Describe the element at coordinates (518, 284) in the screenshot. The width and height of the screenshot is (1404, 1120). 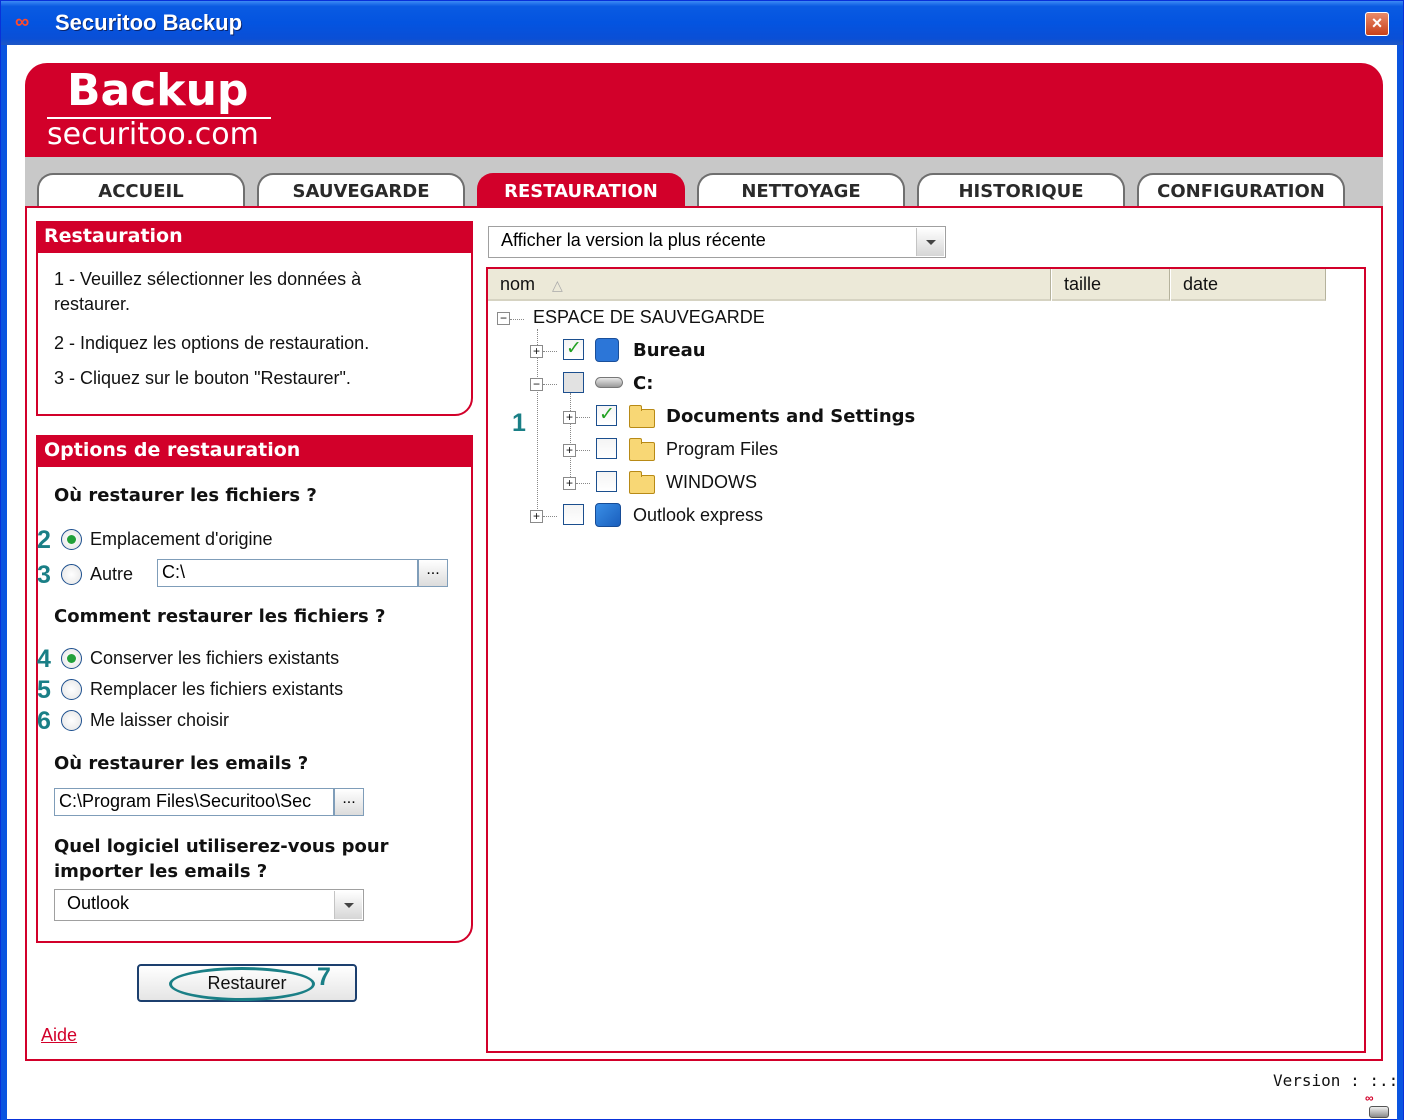
I see `column-header-name-label: nom` at that location.